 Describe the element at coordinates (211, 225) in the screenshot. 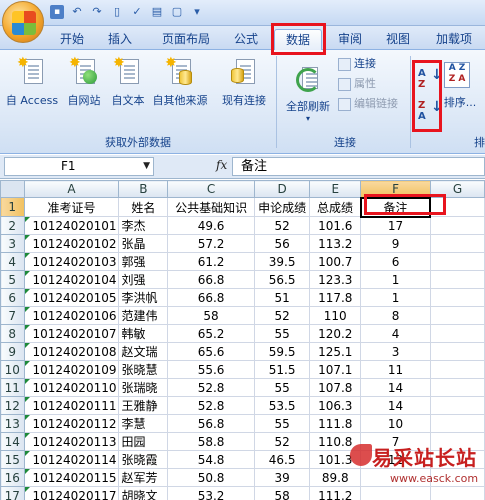

I see `cell: 49.6` at that location.